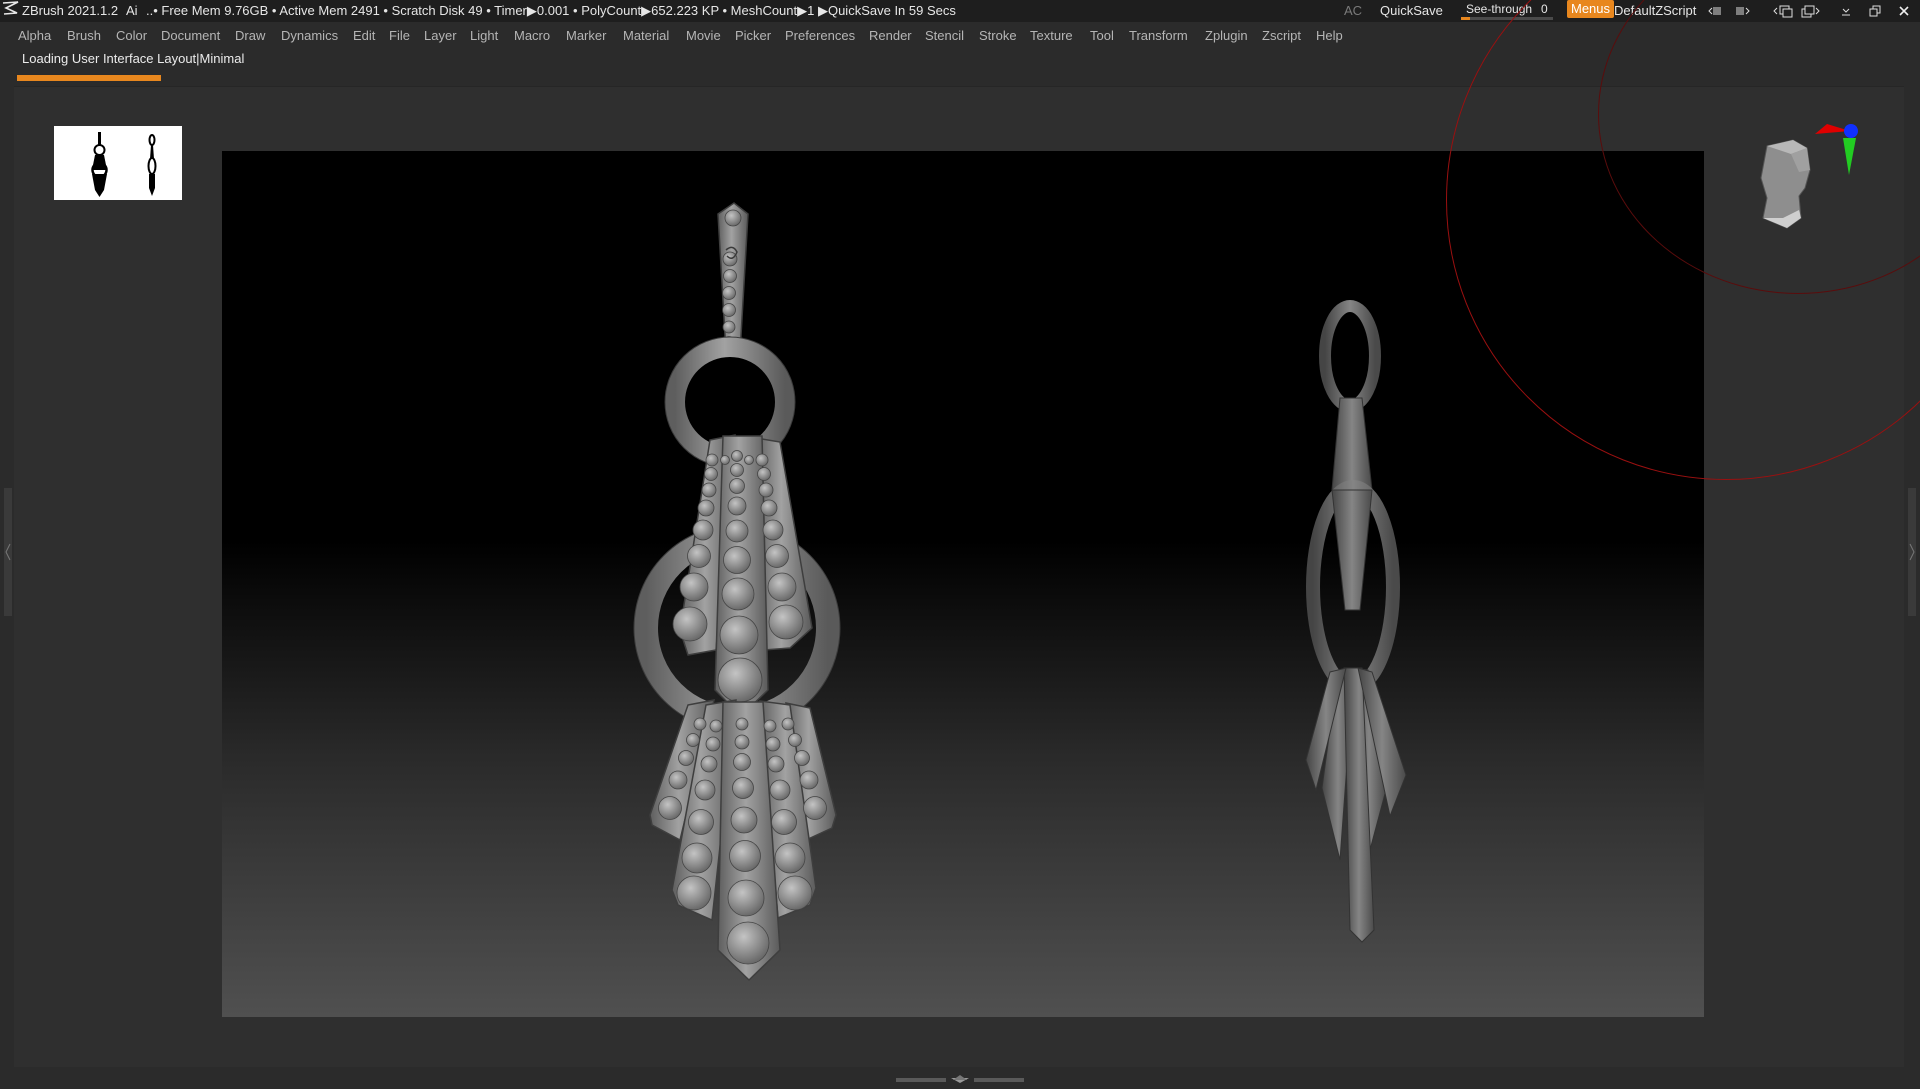 The width and height of the screenshot is (1920, 1089). Describe the element at coordinates (152, 165) in the screenshot. I see `thumbnail-earring-side` at that location.